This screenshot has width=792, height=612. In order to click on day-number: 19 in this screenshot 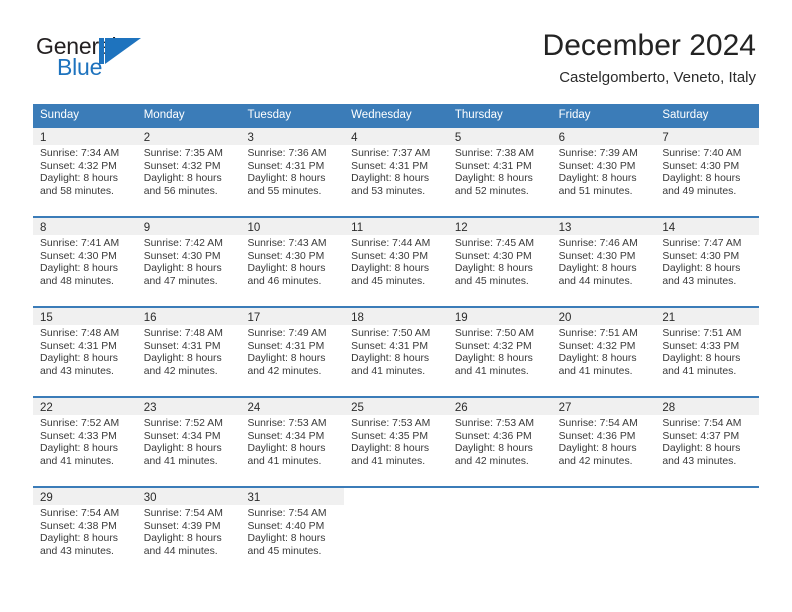, I will do `click(461, 318)`.